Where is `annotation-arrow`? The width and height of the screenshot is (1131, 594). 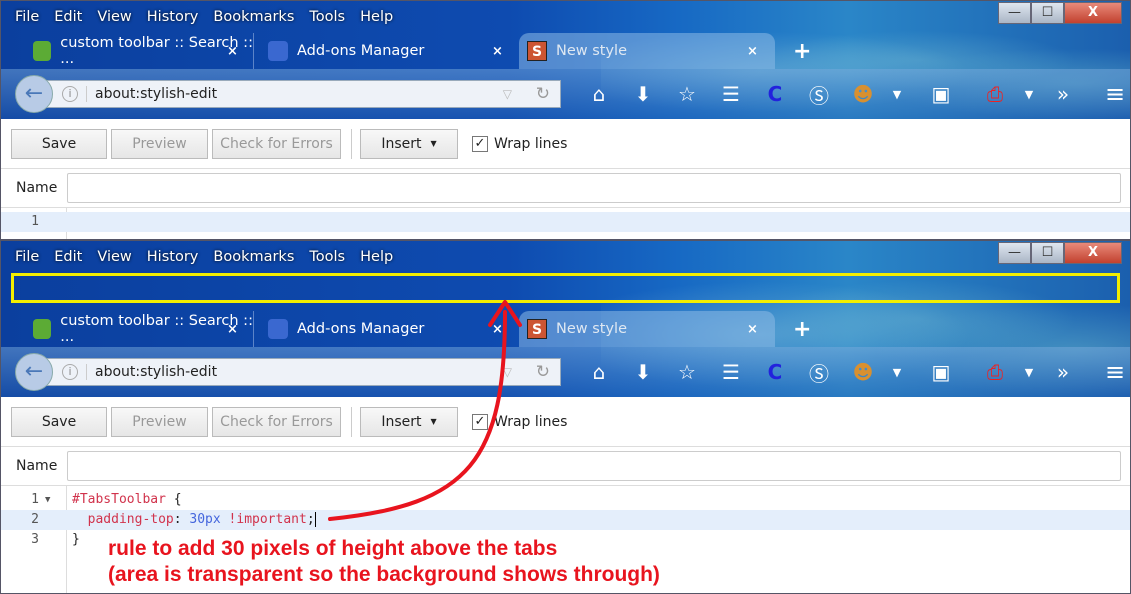 annotation-arrow is located at coordinates (425, 410).